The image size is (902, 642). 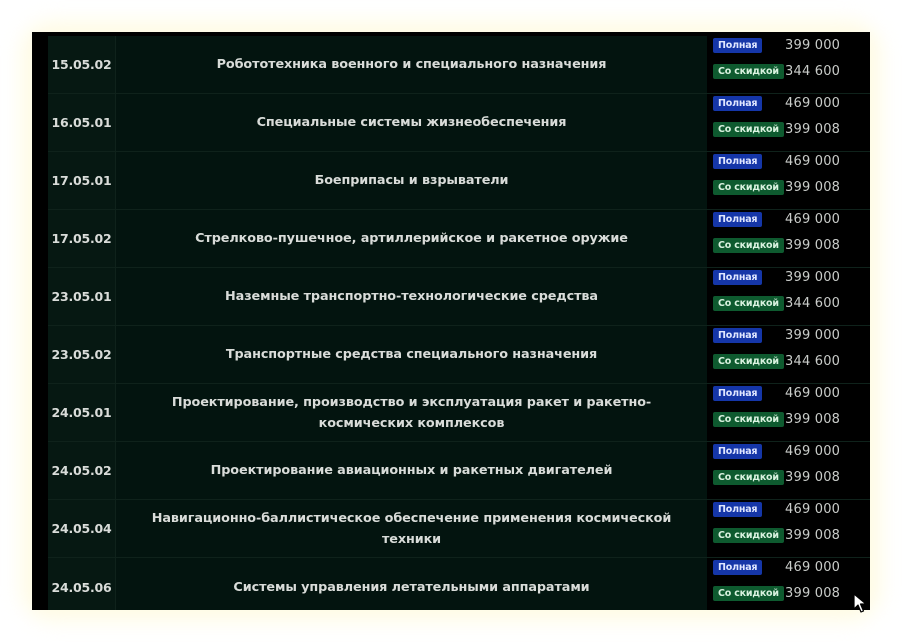 What do you see at coordinates (82, 354) in the screenshot?
I see `program-code: 23.05.02` at bounding box center [82, 354].